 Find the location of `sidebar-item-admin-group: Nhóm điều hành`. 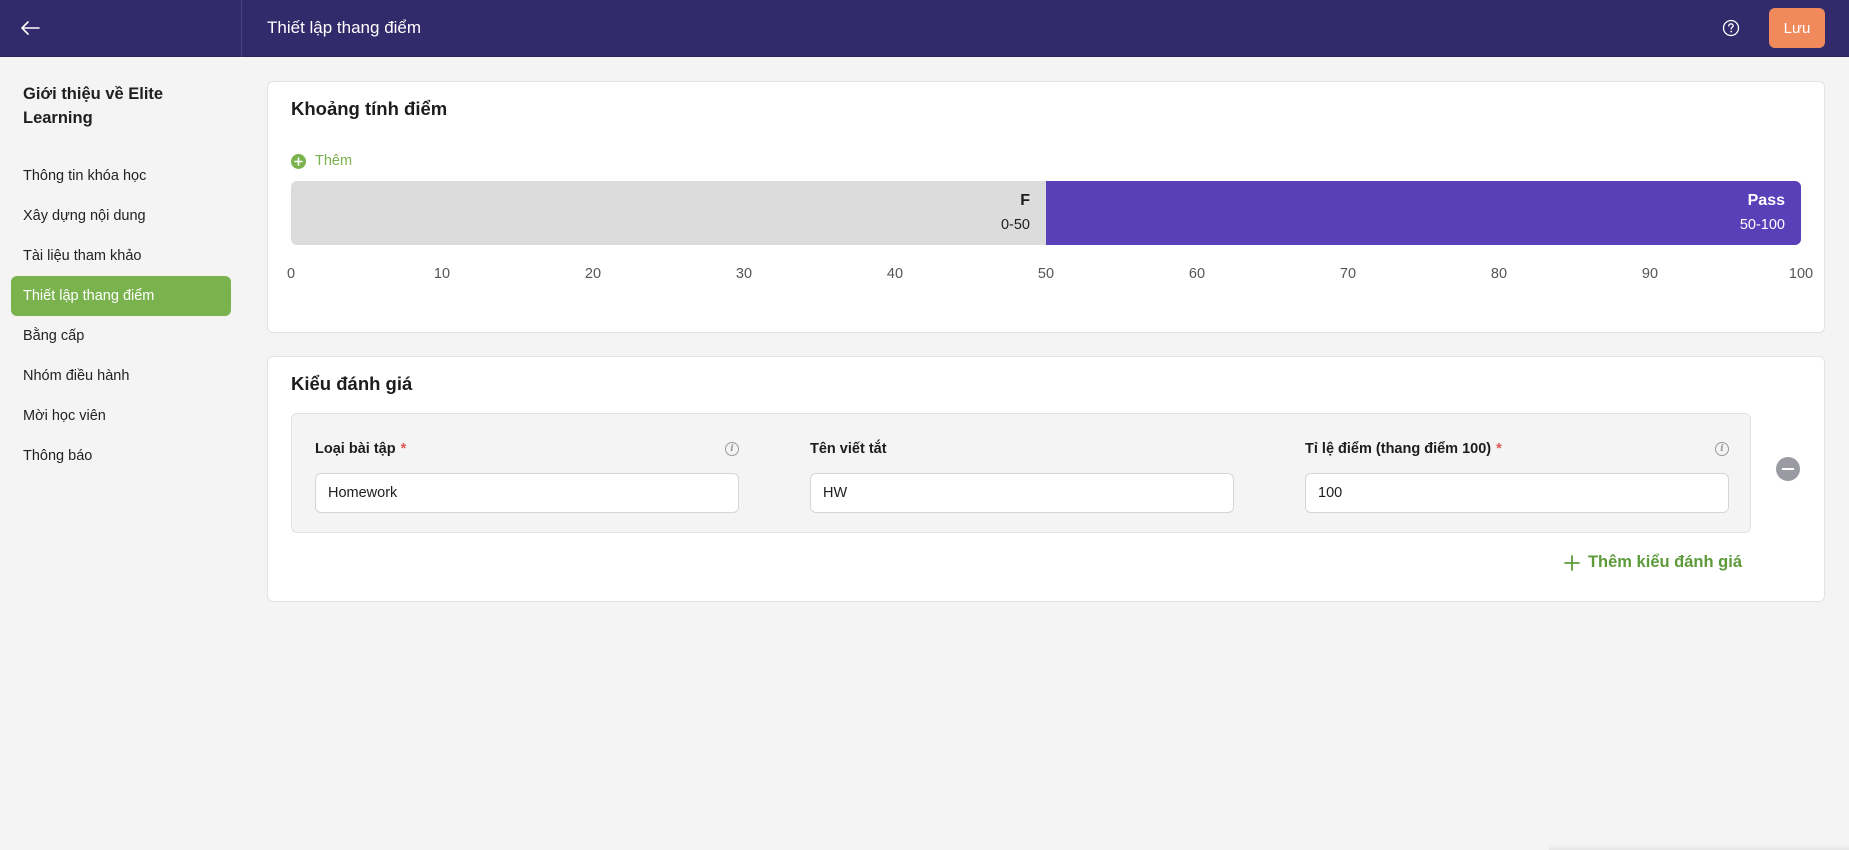

sidebar-item-admin-group: Nhóm điều hành is located at coordinates (121, 376).